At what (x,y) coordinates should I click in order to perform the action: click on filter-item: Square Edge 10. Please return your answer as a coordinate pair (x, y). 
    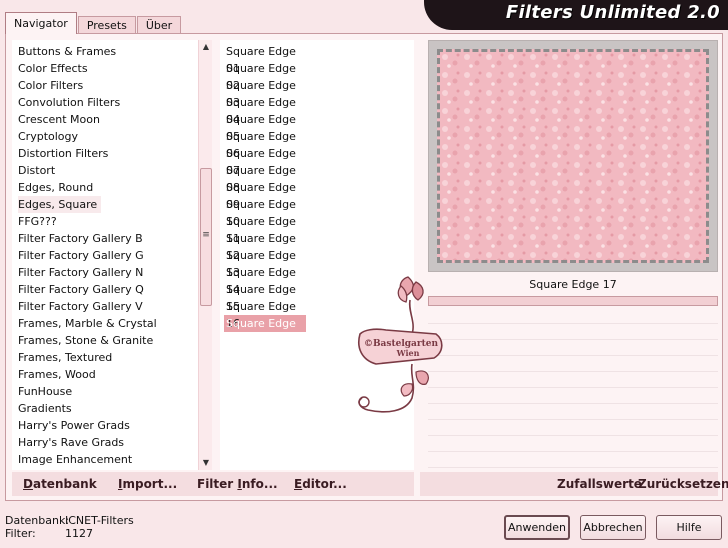
    Looking at the image, I should click on (265, 212).